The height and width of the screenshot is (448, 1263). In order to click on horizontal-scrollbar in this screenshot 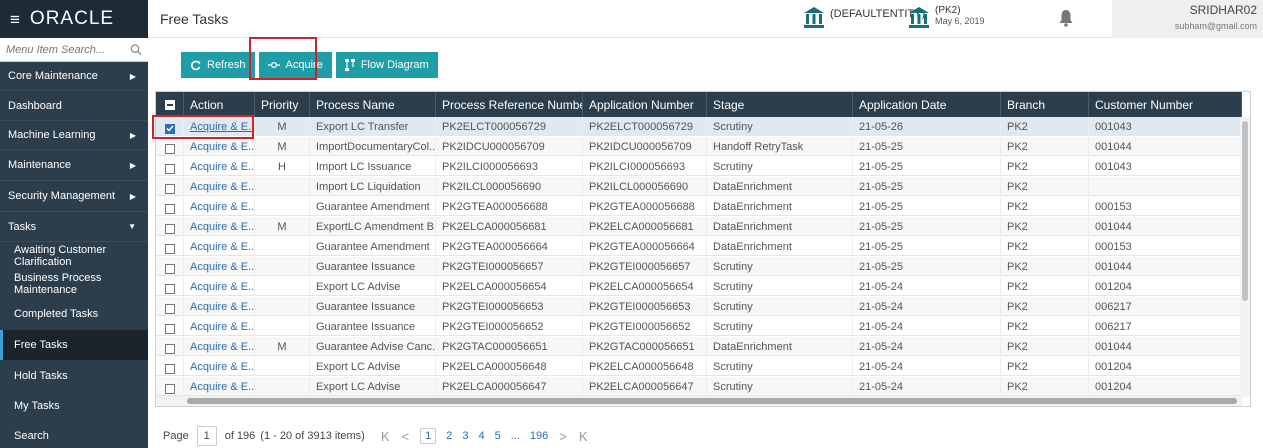, I will do `click(699, 401)`.